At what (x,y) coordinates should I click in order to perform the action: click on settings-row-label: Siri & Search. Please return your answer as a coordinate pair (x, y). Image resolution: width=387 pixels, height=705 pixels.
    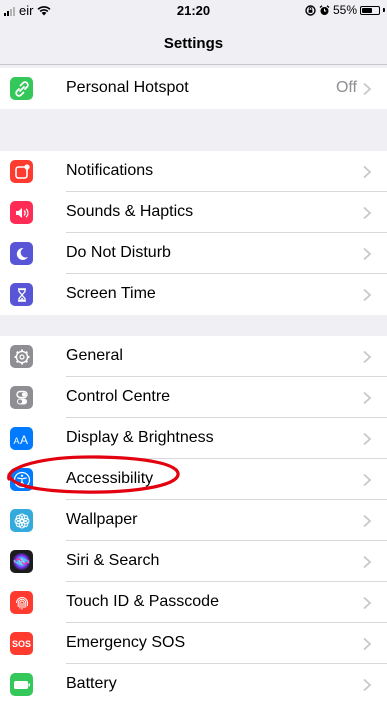
    Looking at the image, I should click on (113, 560).